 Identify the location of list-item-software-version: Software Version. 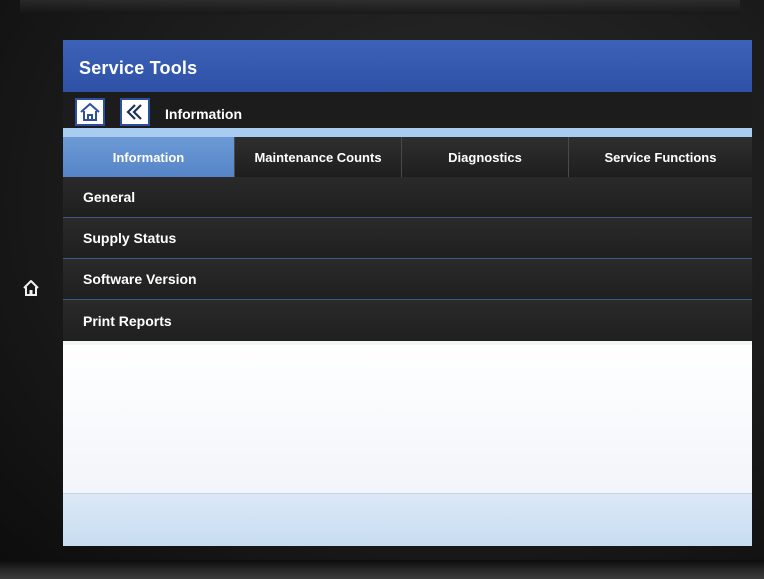
(407, 279).